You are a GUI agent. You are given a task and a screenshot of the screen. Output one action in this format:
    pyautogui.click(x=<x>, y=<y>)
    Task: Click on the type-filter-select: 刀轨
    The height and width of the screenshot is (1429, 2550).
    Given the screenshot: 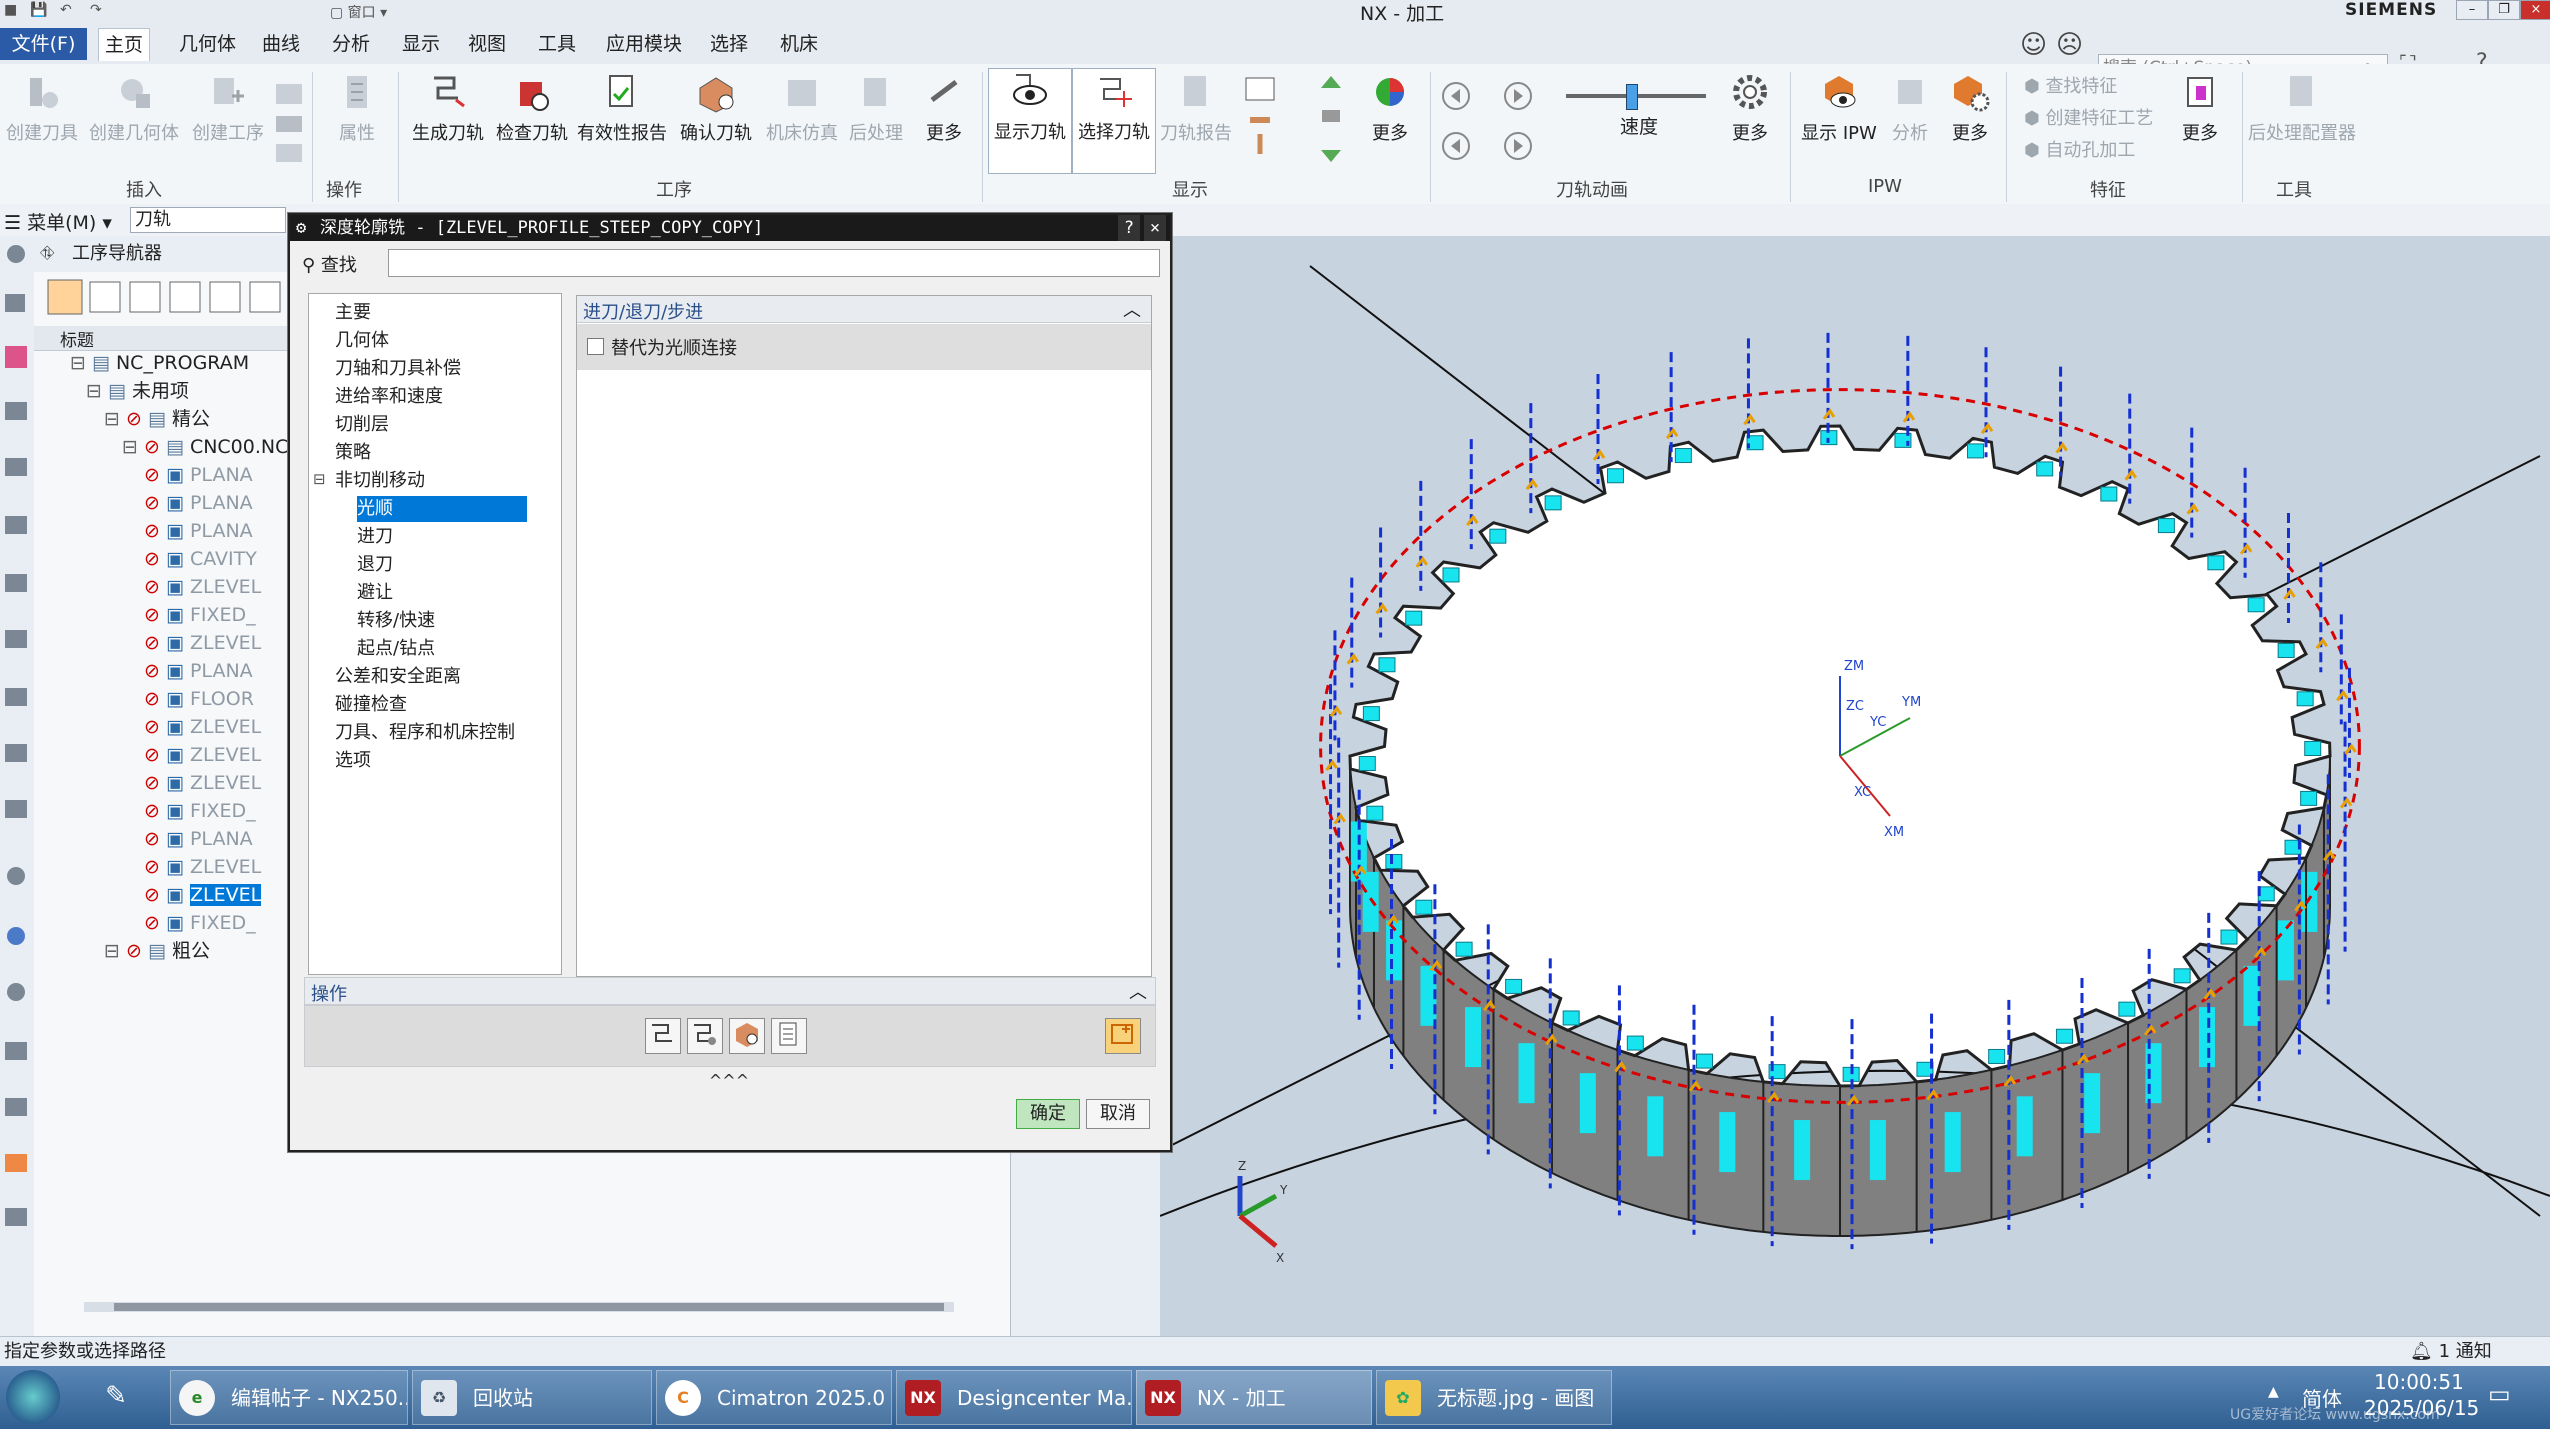 What is the action you would take?
    pyautogui.click(x=208, y=220)
    